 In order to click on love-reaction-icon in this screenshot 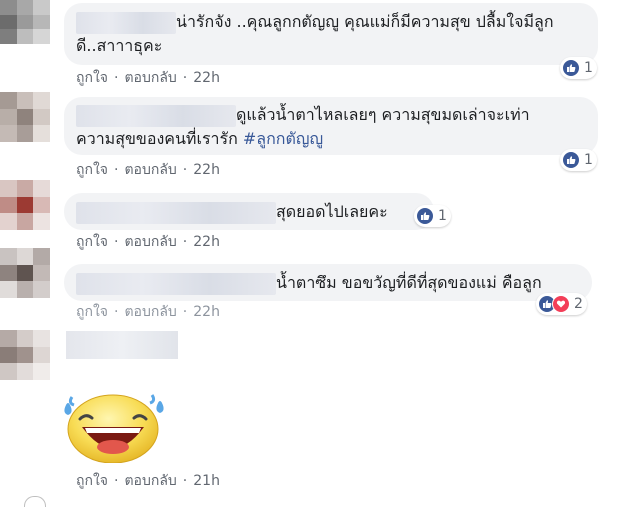, I will do `click(561, 304)`.